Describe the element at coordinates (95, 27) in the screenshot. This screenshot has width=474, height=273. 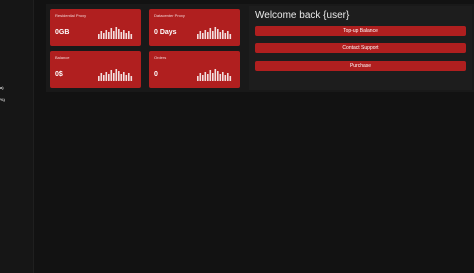
I see `card-residential-proxy: Residential Proxy 0GB` at that location.